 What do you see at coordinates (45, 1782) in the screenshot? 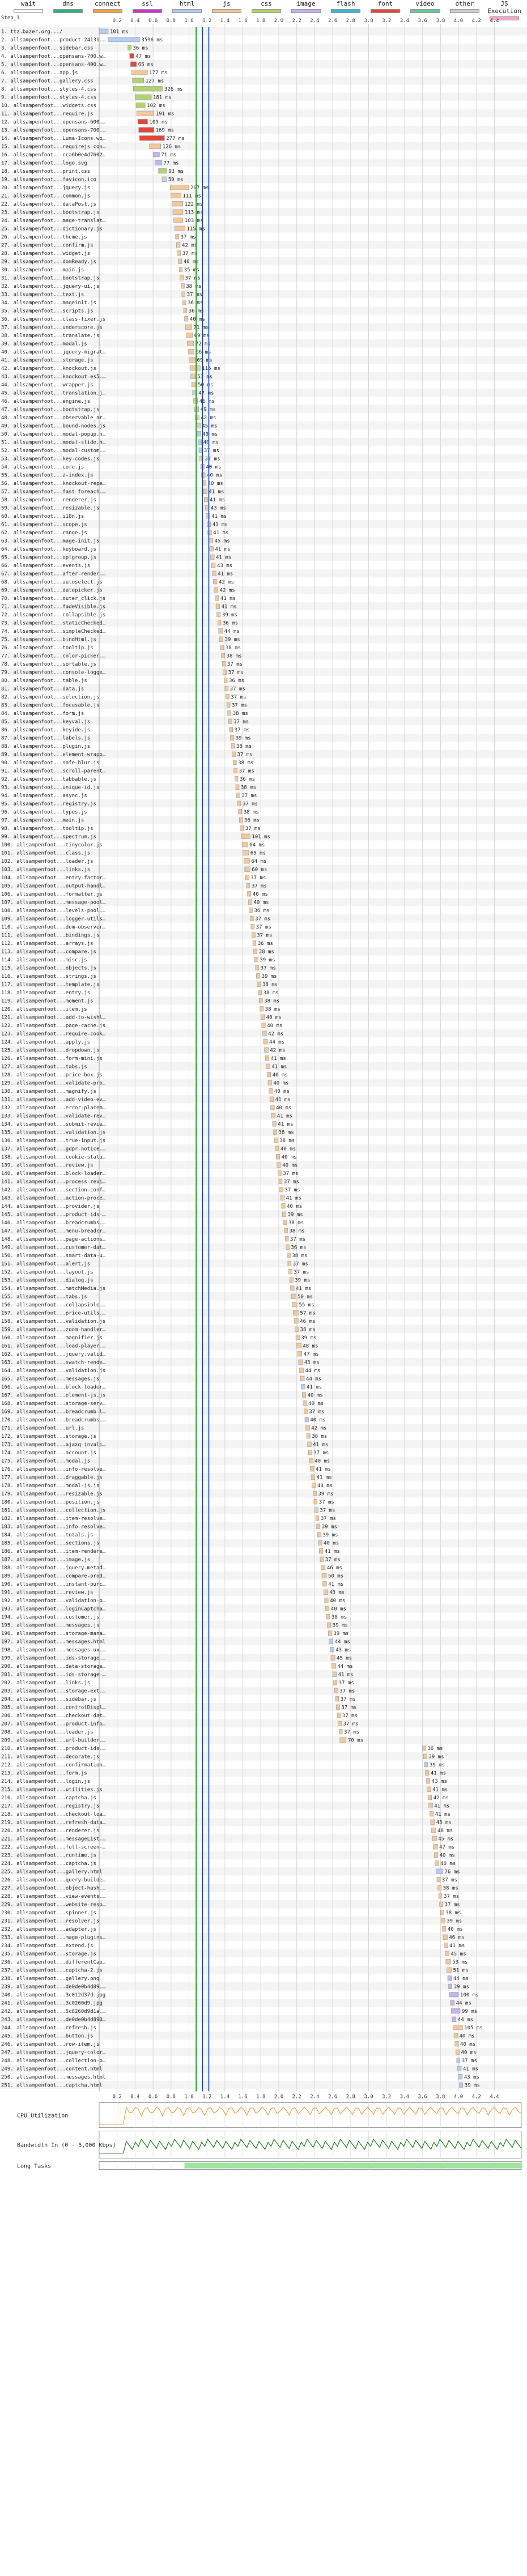
I see `request-label: 214. allsampenfoot...login.js` at bounding box center [45, 1782].